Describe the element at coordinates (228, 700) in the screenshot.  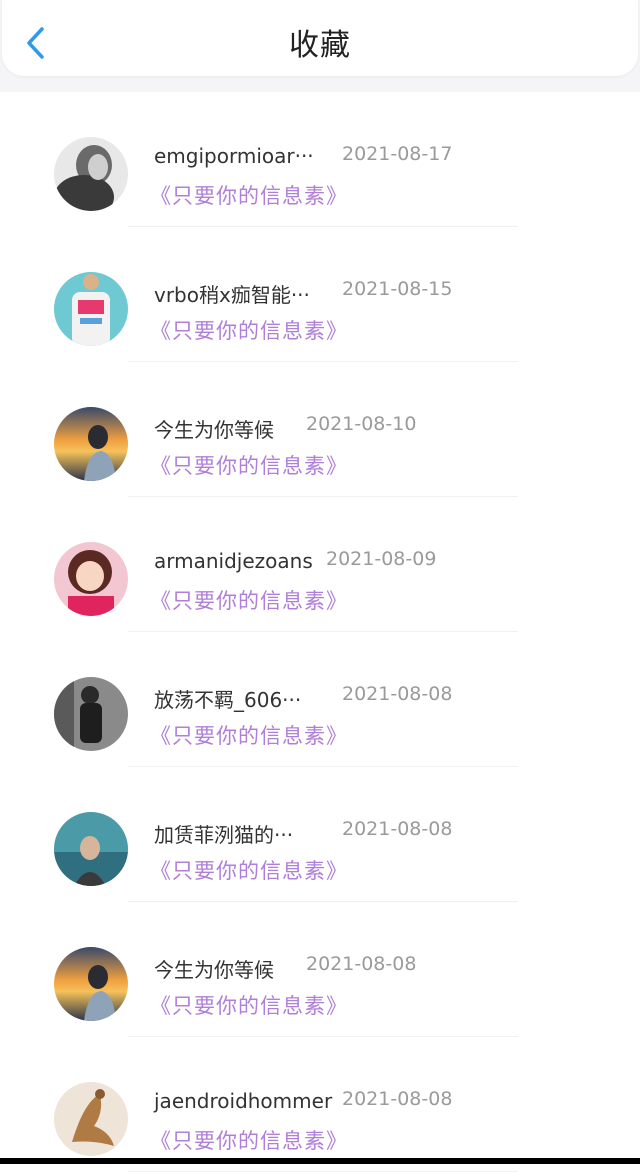
I see `user-name: 放荡不羁_606···` at that location.